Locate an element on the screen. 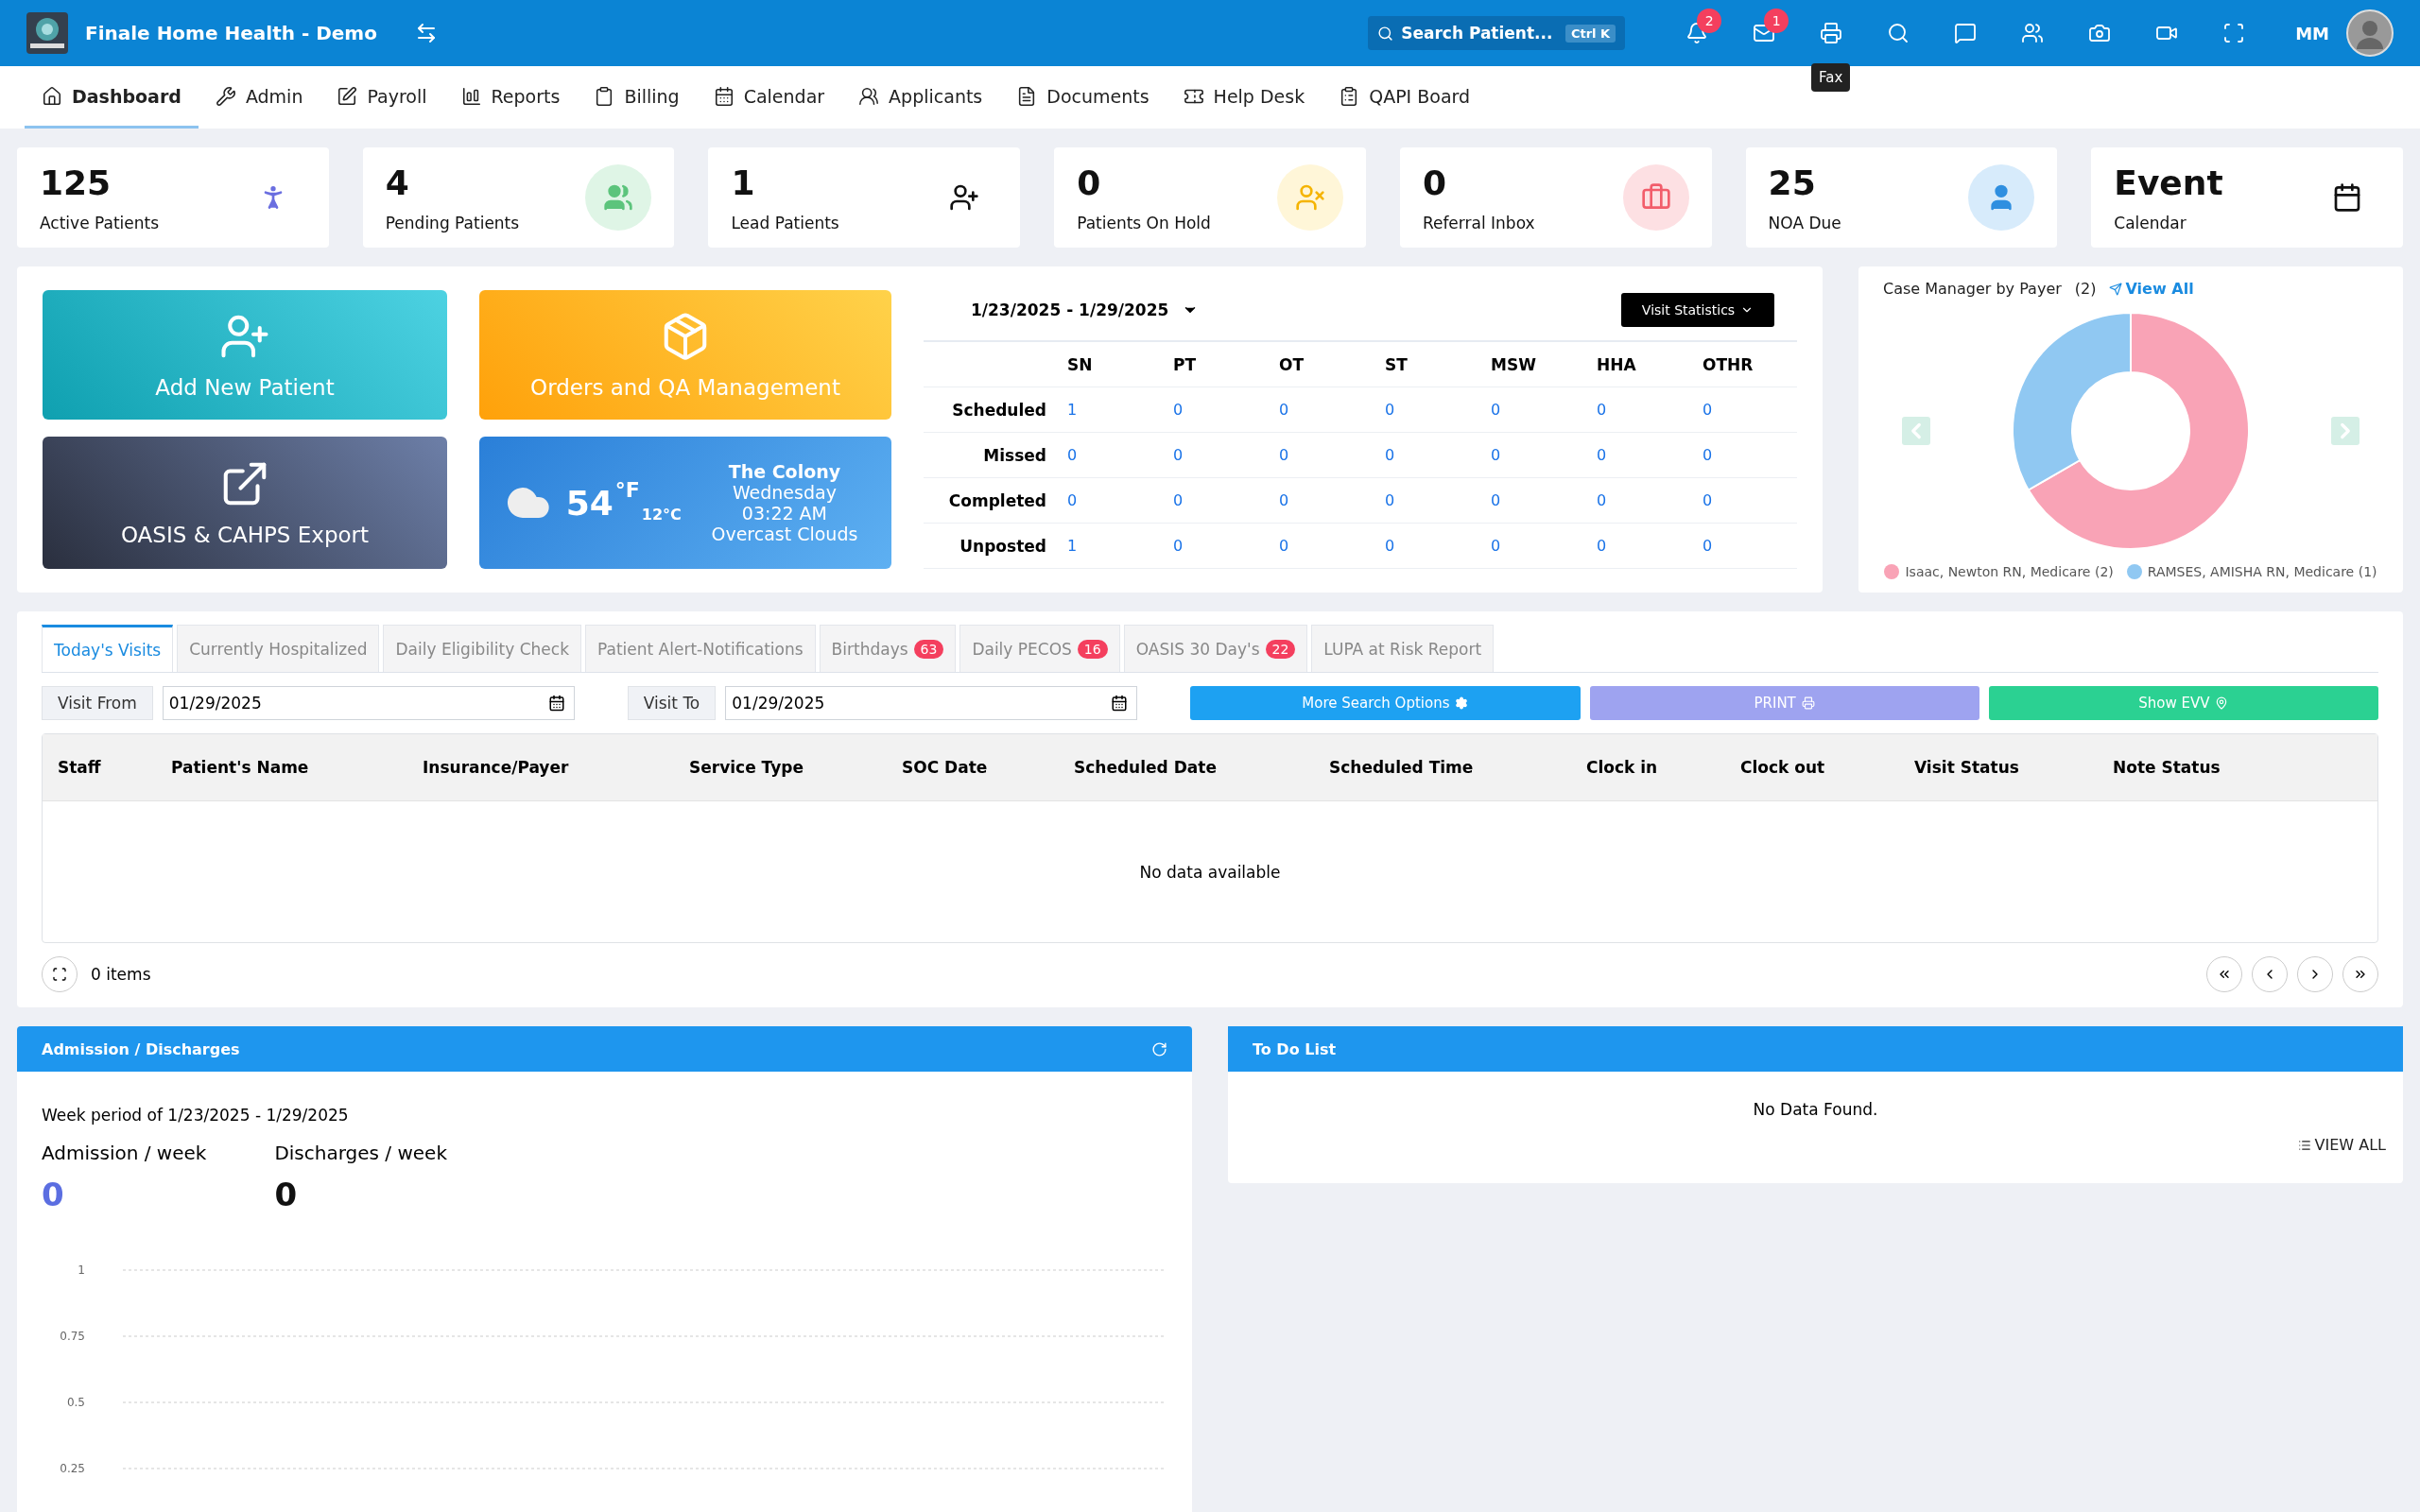  visit-tab: LUPA at Risk Report is located at coordinates (1403, 648).